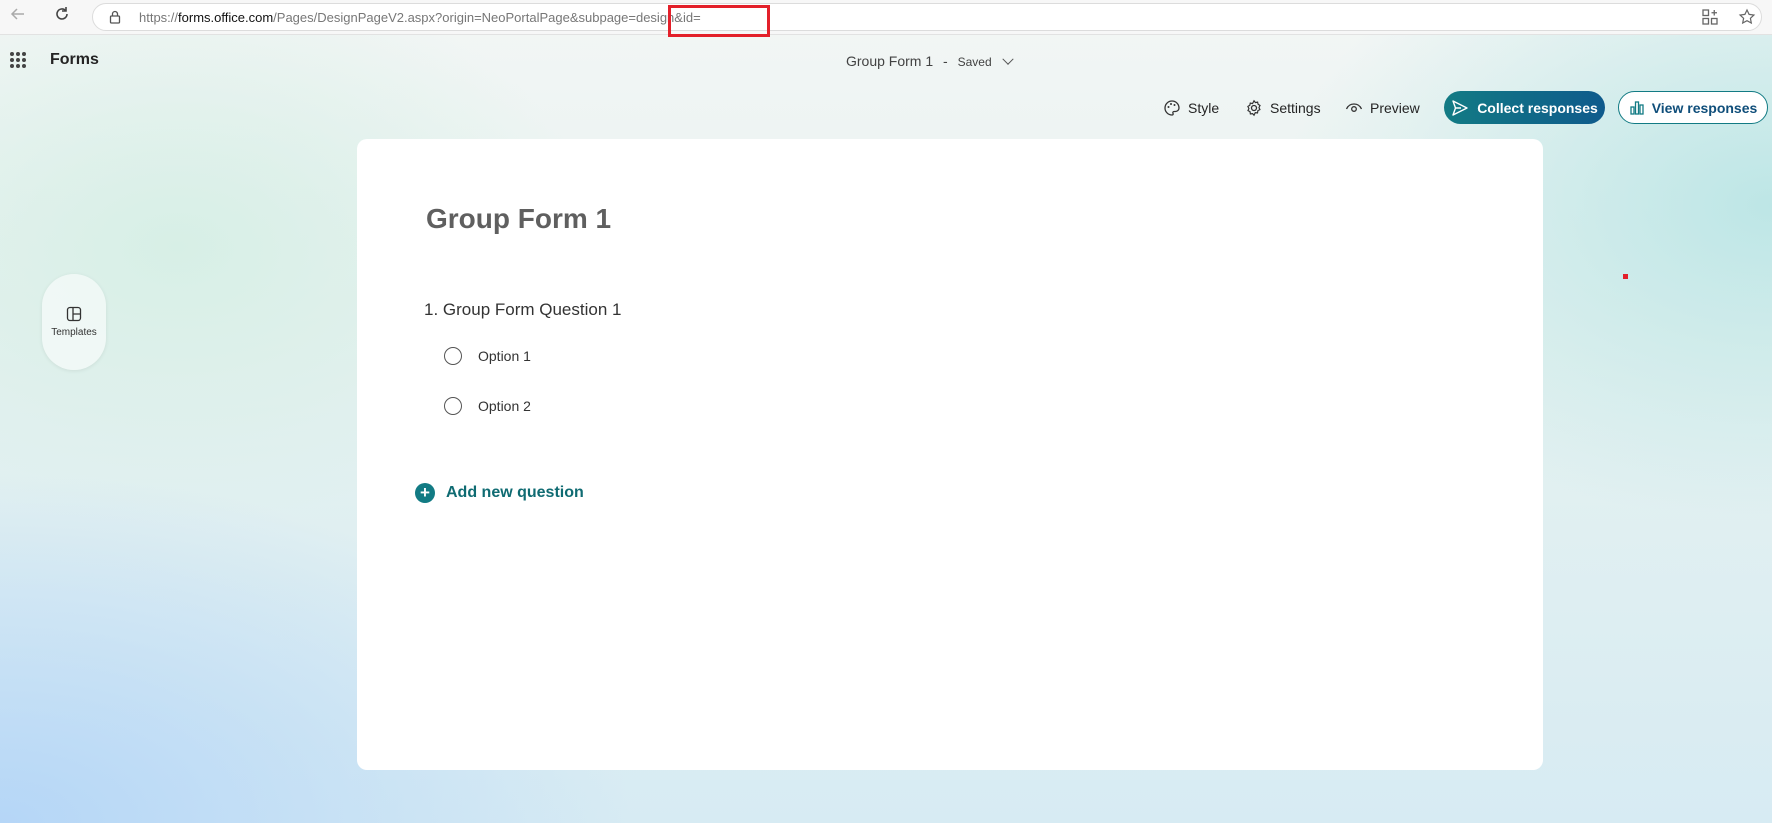 The height and width of the screenshot is (823, 1772). I want to click on favorite-star-icon, so click(1747, 17).